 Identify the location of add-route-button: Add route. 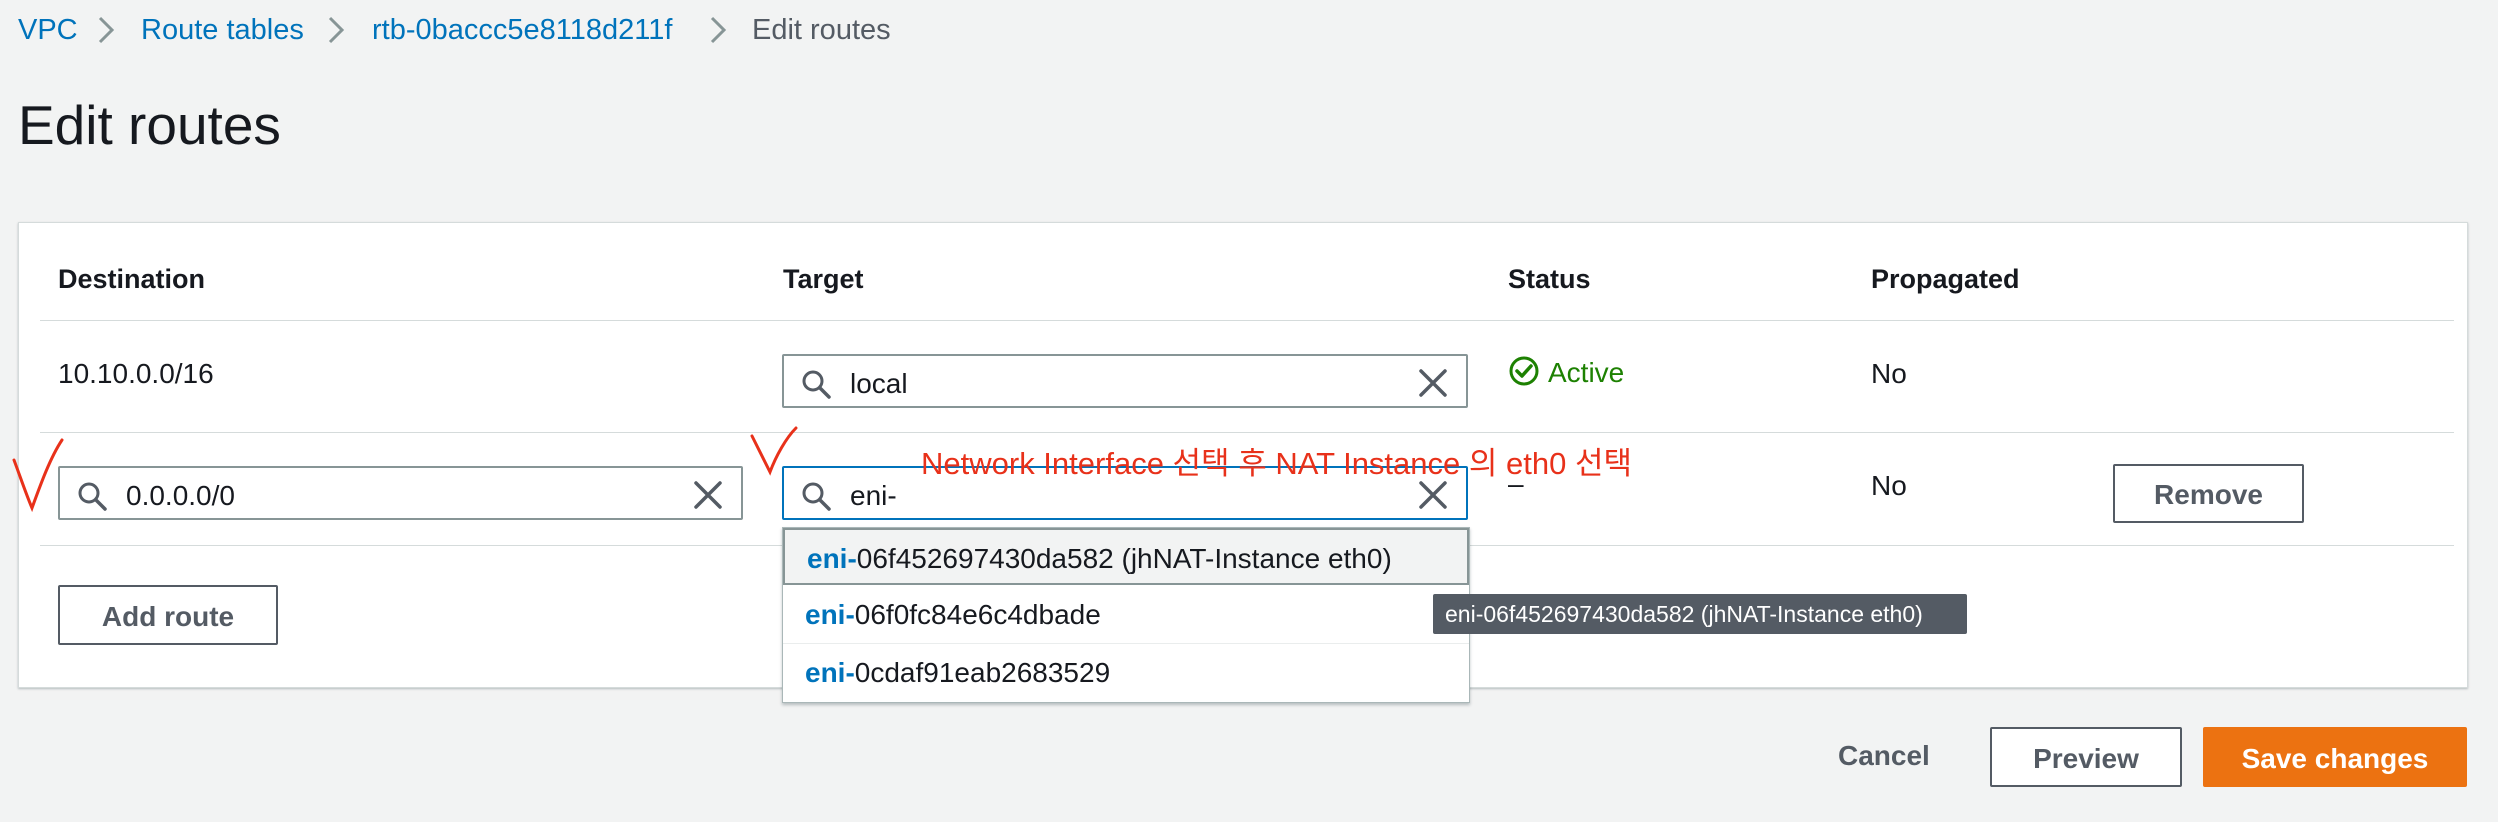
(168, 615).